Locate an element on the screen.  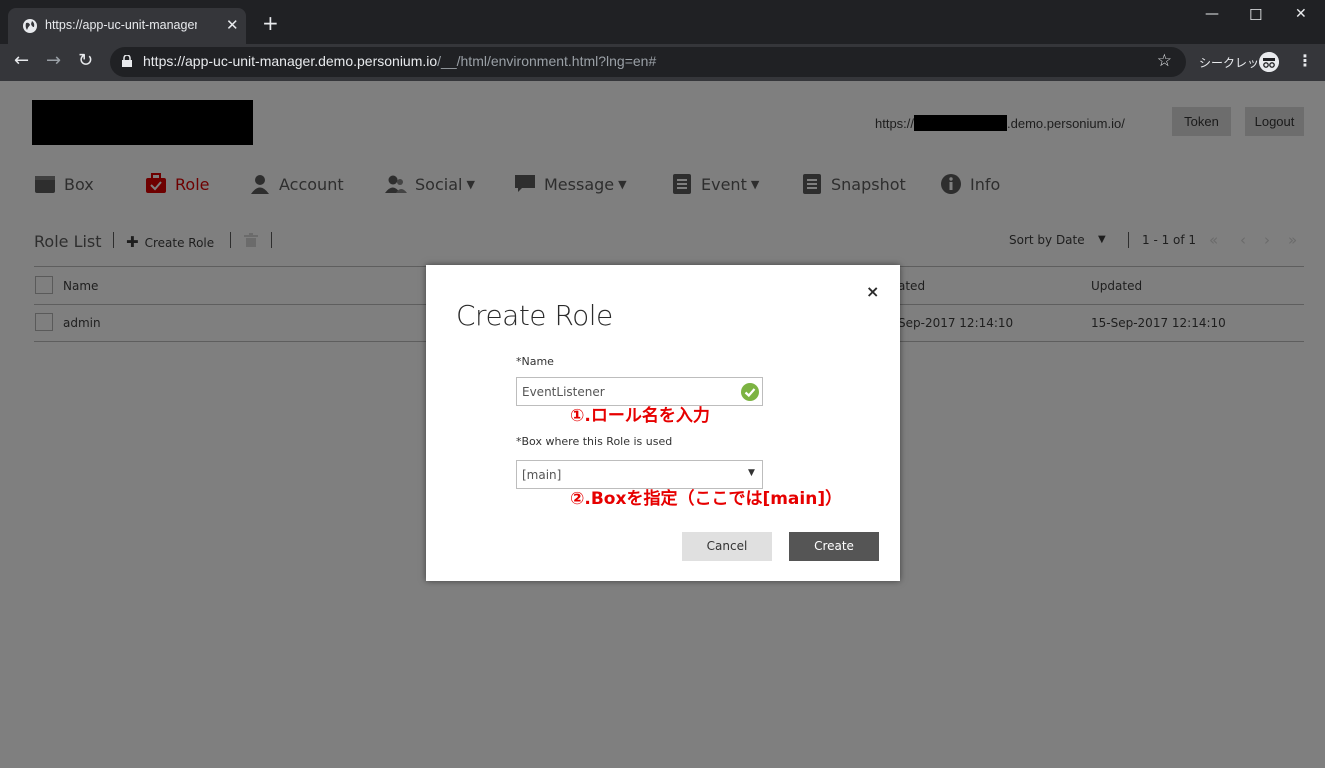
reload-icon: ↻ is located at coordinates (85, 61).